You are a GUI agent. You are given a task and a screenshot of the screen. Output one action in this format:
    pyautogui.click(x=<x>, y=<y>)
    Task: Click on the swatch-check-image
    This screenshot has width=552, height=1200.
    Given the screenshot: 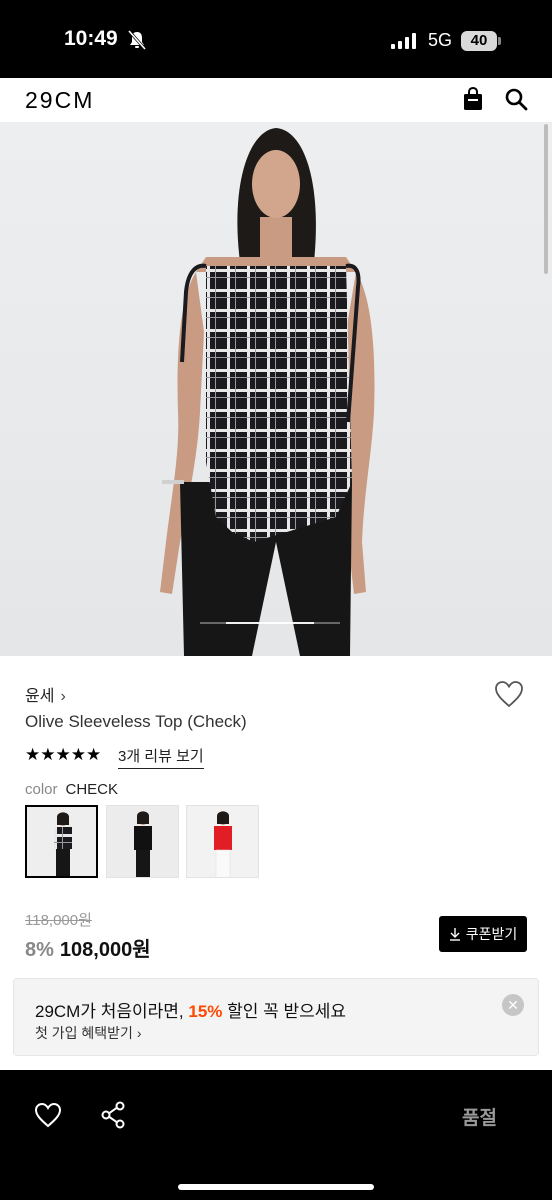 What is the action you would take?
    pyautogui.click(x=61, y=841)
    